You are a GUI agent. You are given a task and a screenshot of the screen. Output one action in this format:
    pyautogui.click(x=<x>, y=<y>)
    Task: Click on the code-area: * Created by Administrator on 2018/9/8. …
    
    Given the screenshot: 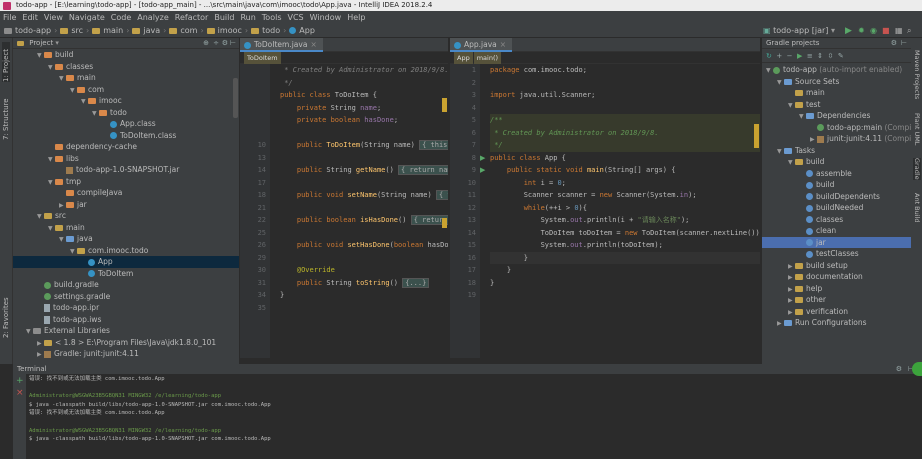 What is the action you would take?
    pyautogui.click(x=364, y=211)
    